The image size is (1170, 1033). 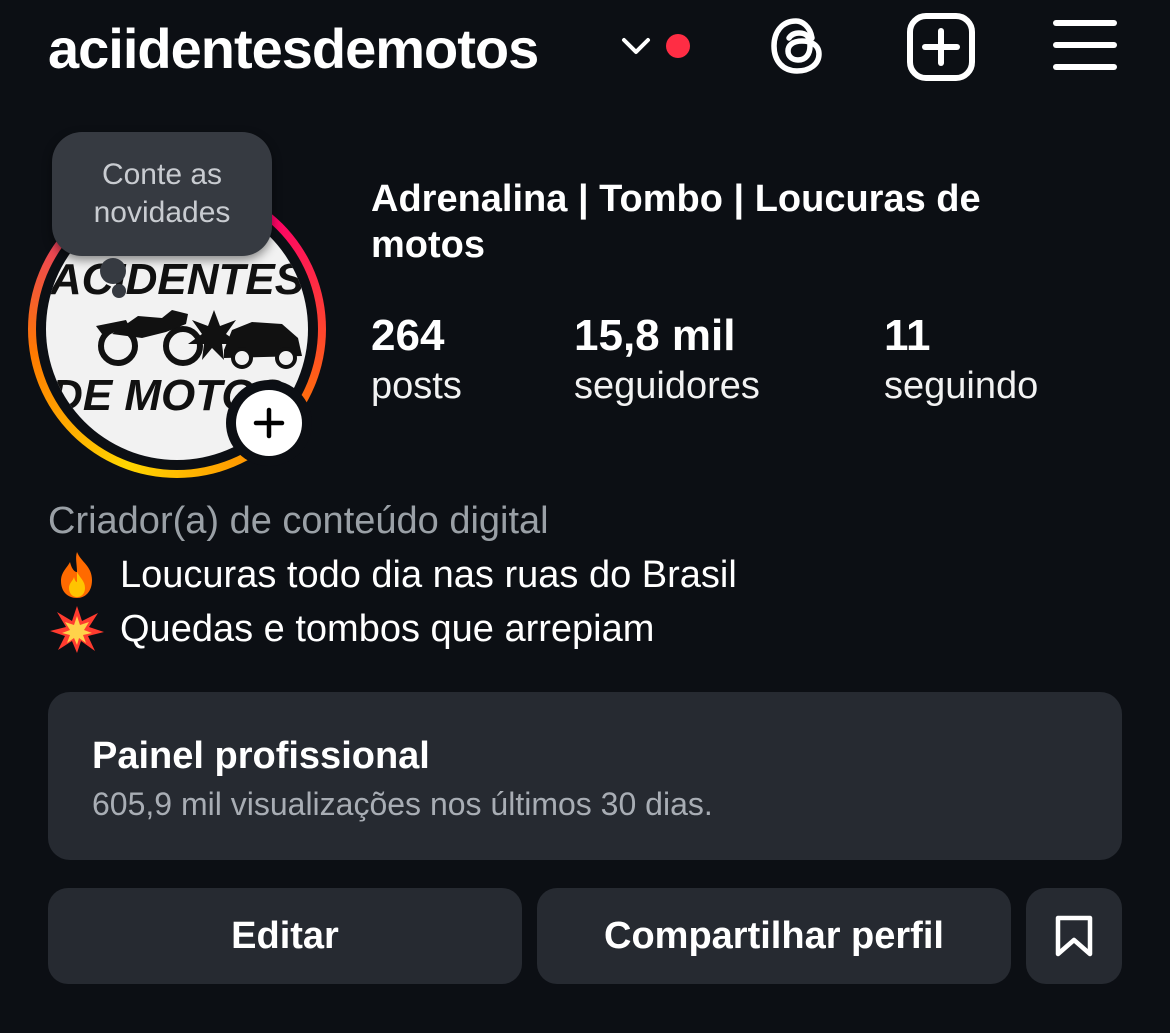 I want to click on bio-text: Loucuras todo dia nas ruas do Brasil, so click(x=428, y=575).